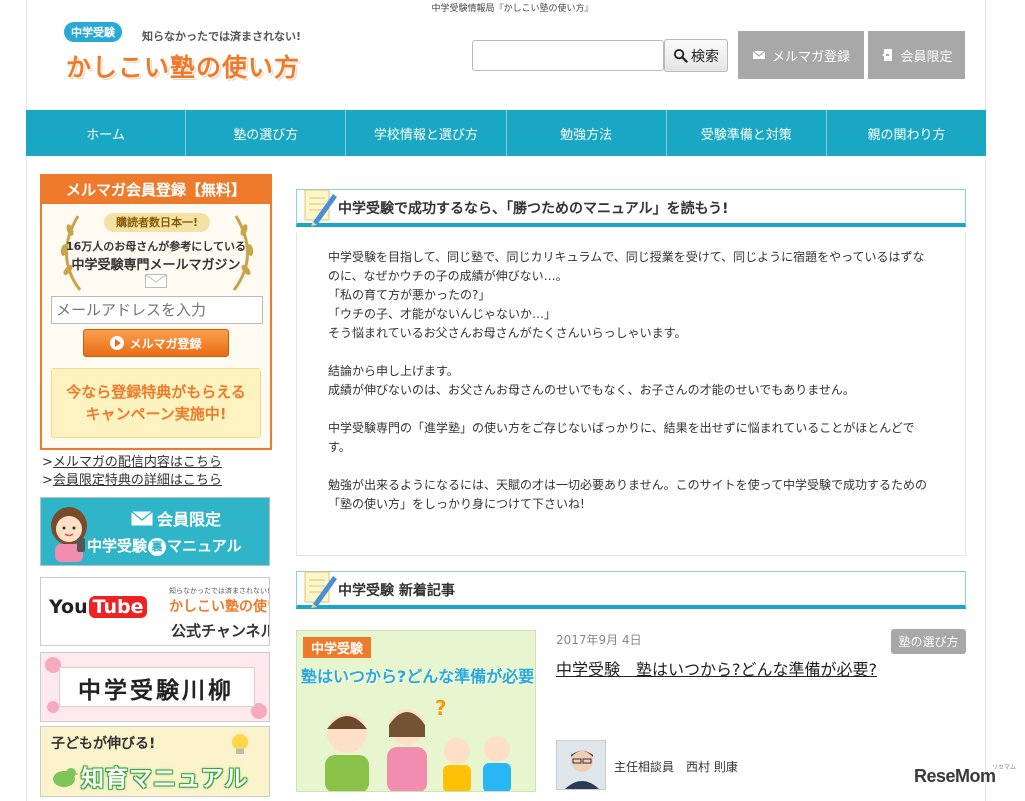 The image size is (1025, 801). Describe the element at coordinates (66, 777) in the screenshot. I see `bird-icon` at that location.